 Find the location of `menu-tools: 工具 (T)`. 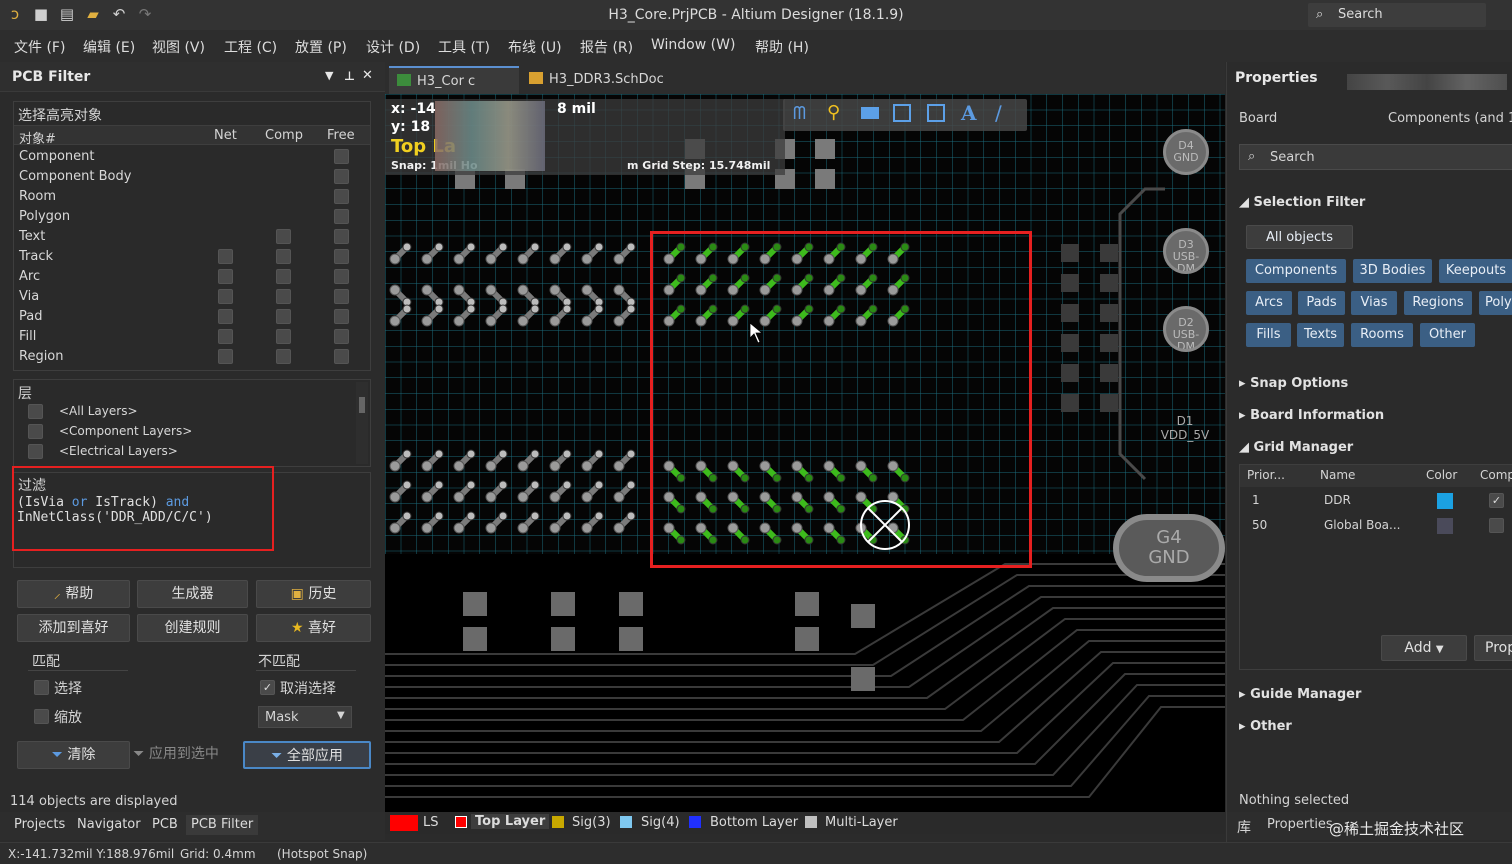

menu-tools: 工具 (T) is located at coordinates (464, 47).